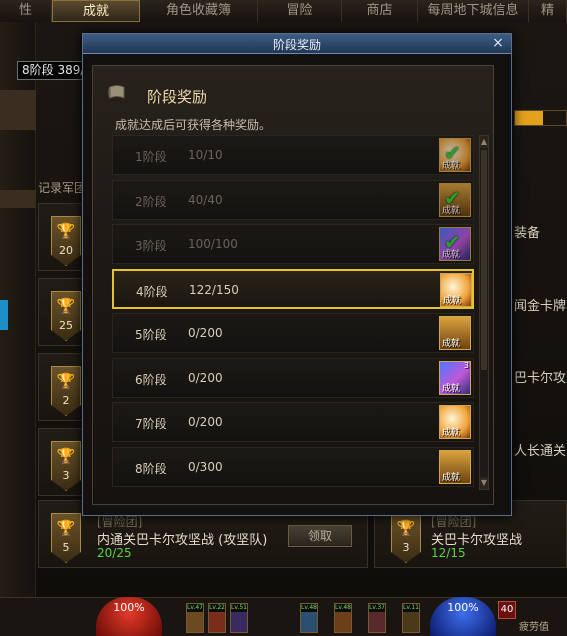 Image resolution: width=567 pixels, height=636 pixels. What do you see at coordinates (293, 467) in the screenshot?
I see `stage-row-8: 8阶段 0/300 成就` at bounding box center [293, 467].